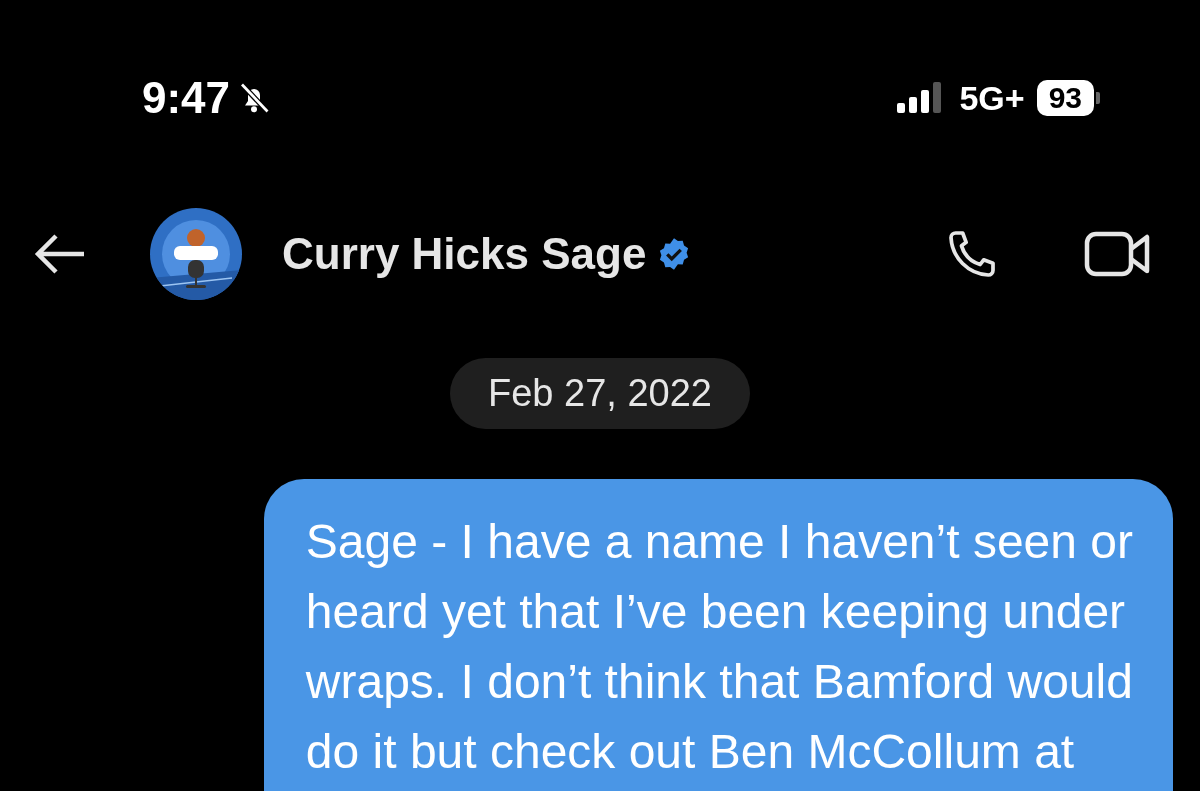 Image resolution: width=1200 pixels, height=791 pixels. What do you see at coordinates (186, 98) in the screenshot?
I see `status-time: 9:47` at bounding box center [186, 98].